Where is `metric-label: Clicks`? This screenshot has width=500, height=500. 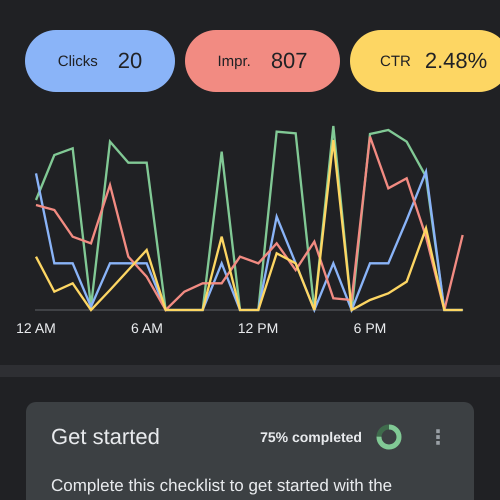
metric-label: Clicks is located at coordinates (78, 61).